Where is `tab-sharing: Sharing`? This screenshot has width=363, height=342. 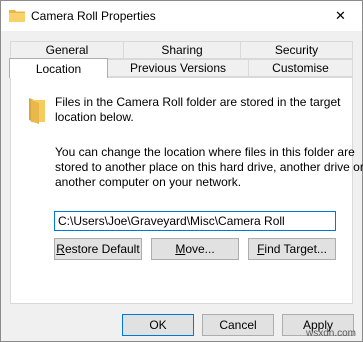
tab-sharing: Sharing is located at coordinates (182, 50).